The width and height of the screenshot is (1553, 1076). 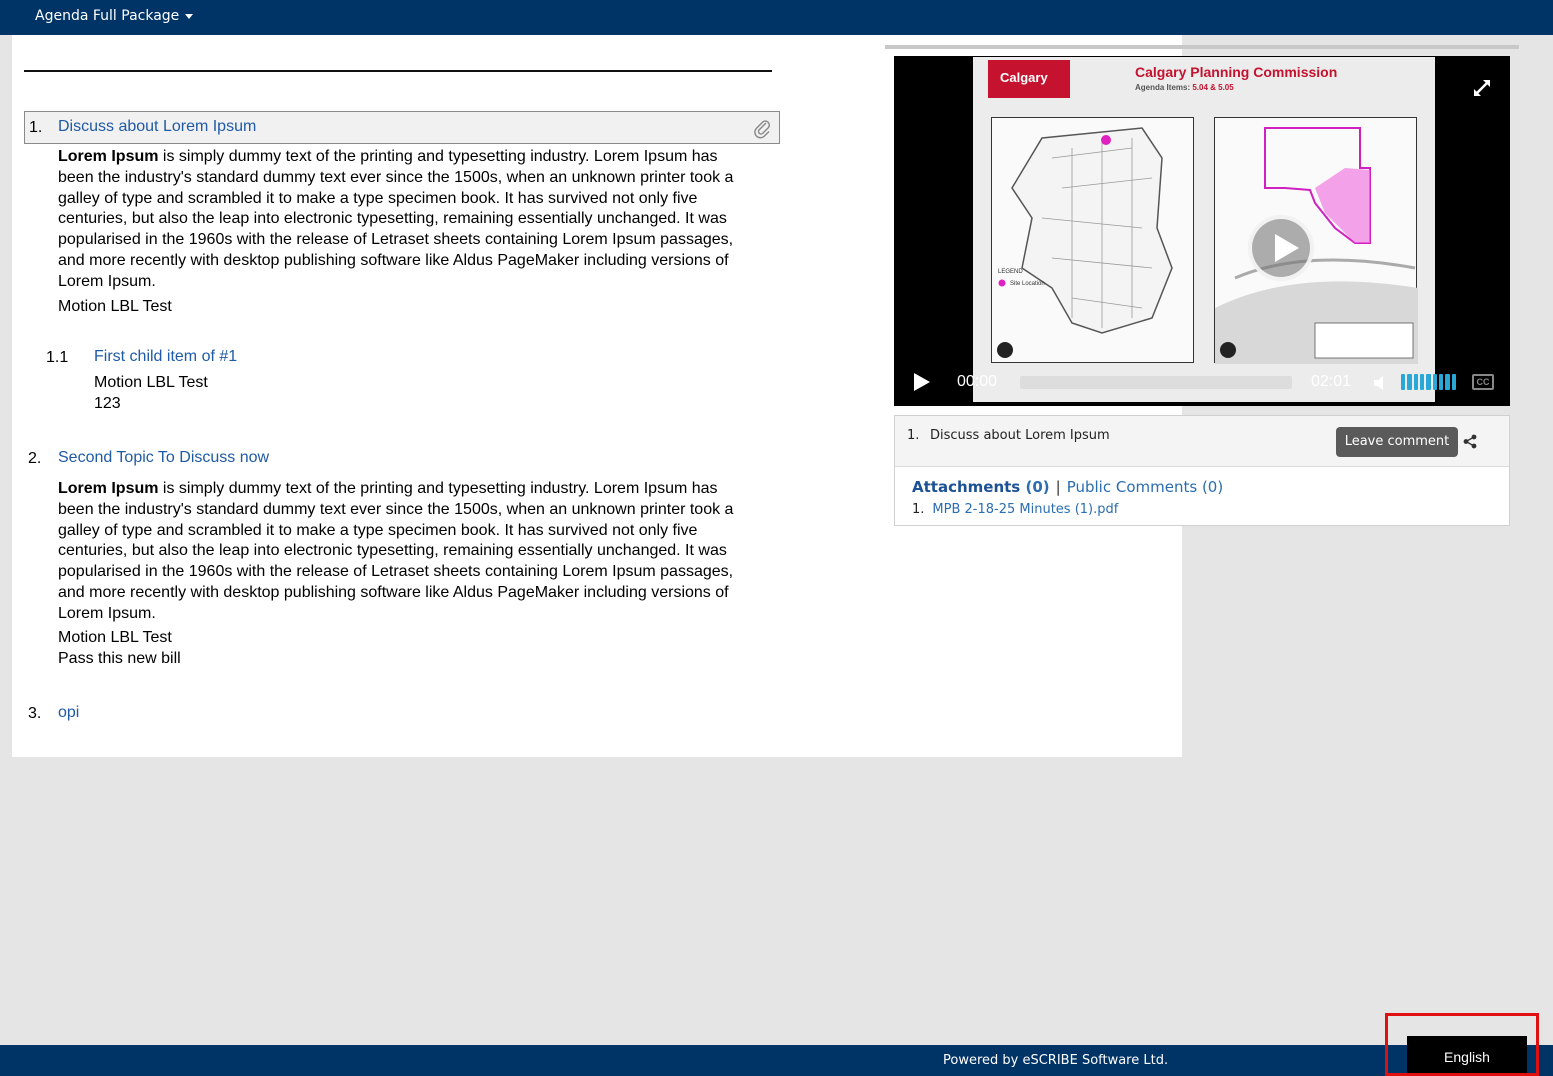 What do you see at coordinates (398, 71) in the screenshot?
I see `header-divider` at bounding box center [398, 71].